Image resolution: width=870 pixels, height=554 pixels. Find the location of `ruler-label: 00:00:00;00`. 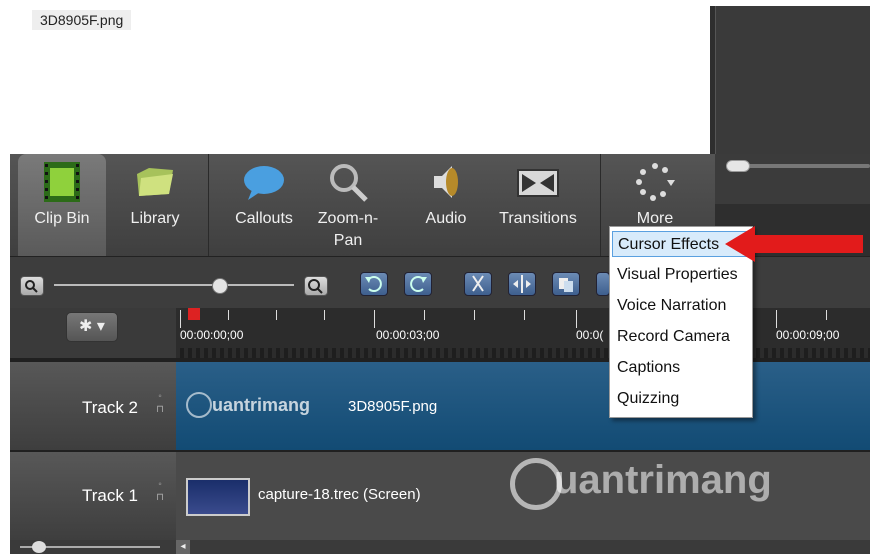

ruler-label: 00:00:00;00 is located at coordinates (212, 335).